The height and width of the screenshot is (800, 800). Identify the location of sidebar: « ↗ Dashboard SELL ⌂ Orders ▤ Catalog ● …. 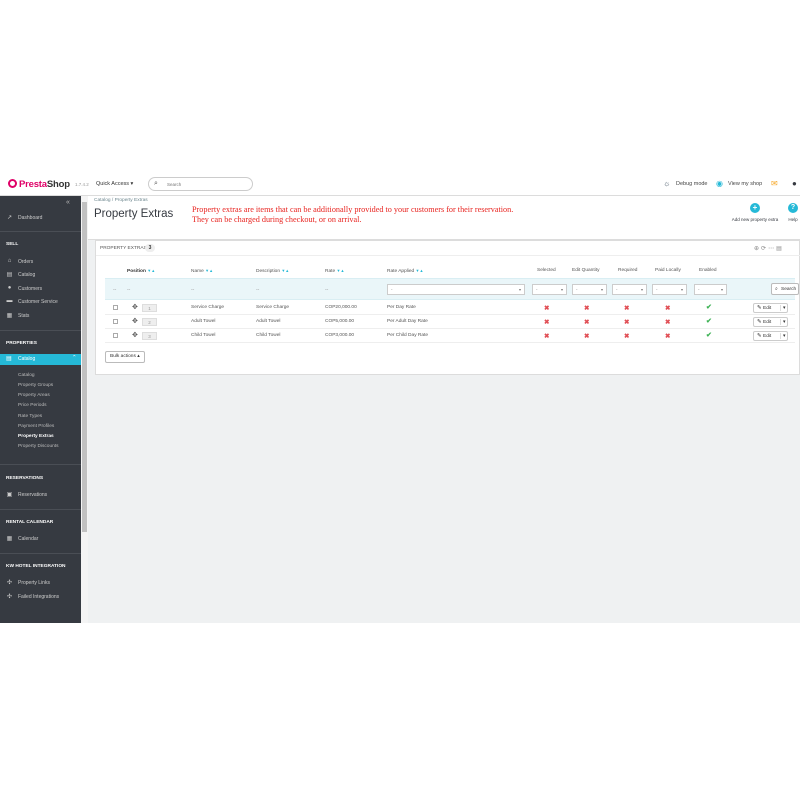
(40, 409).